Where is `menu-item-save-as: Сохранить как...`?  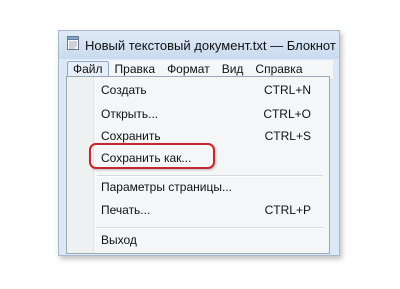
menu-item-save-as: Сохранить как... is located at coordinates (206, 158).